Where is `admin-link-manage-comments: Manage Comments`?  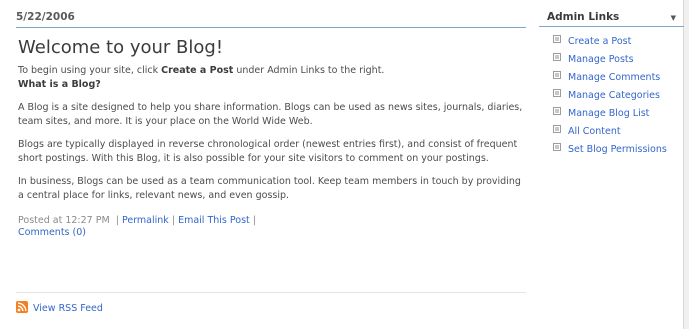 admin-link-manage-comments: Manage Comments is located at coordinates (618, 80).